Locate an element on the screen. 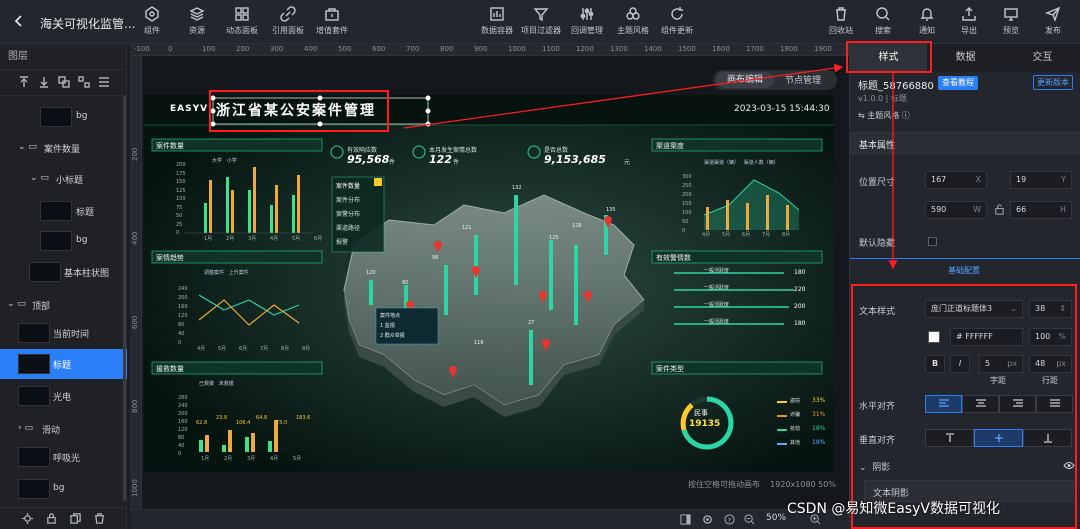 The width and height of the screenshot is (1080, 529). x-field: 167 X is located at coordinates (956, 180).